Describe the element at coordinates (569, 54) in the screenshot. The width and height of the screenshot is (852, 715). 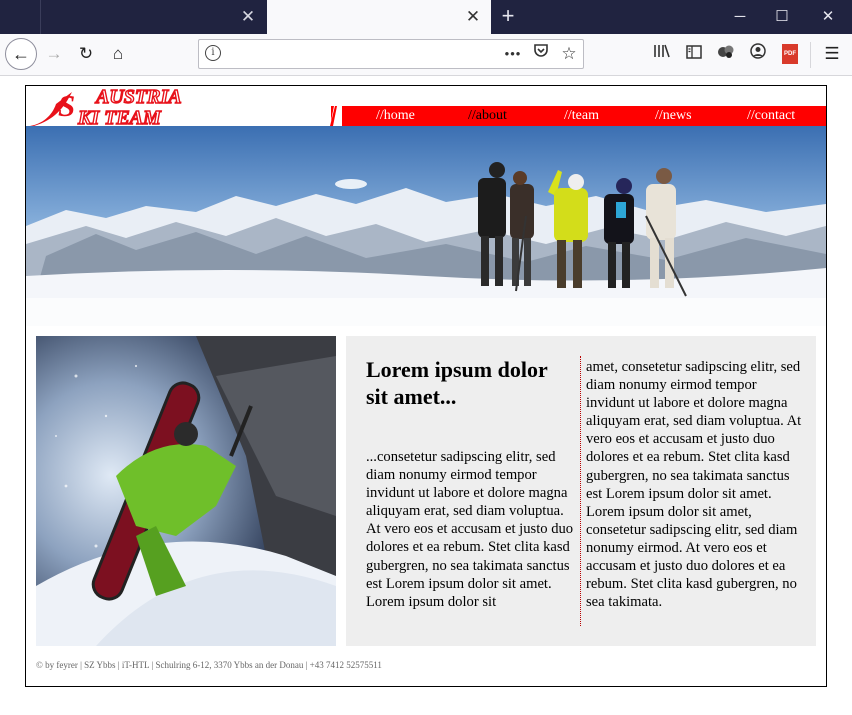
I see `bookmark-star-icon: ☆` at that location.